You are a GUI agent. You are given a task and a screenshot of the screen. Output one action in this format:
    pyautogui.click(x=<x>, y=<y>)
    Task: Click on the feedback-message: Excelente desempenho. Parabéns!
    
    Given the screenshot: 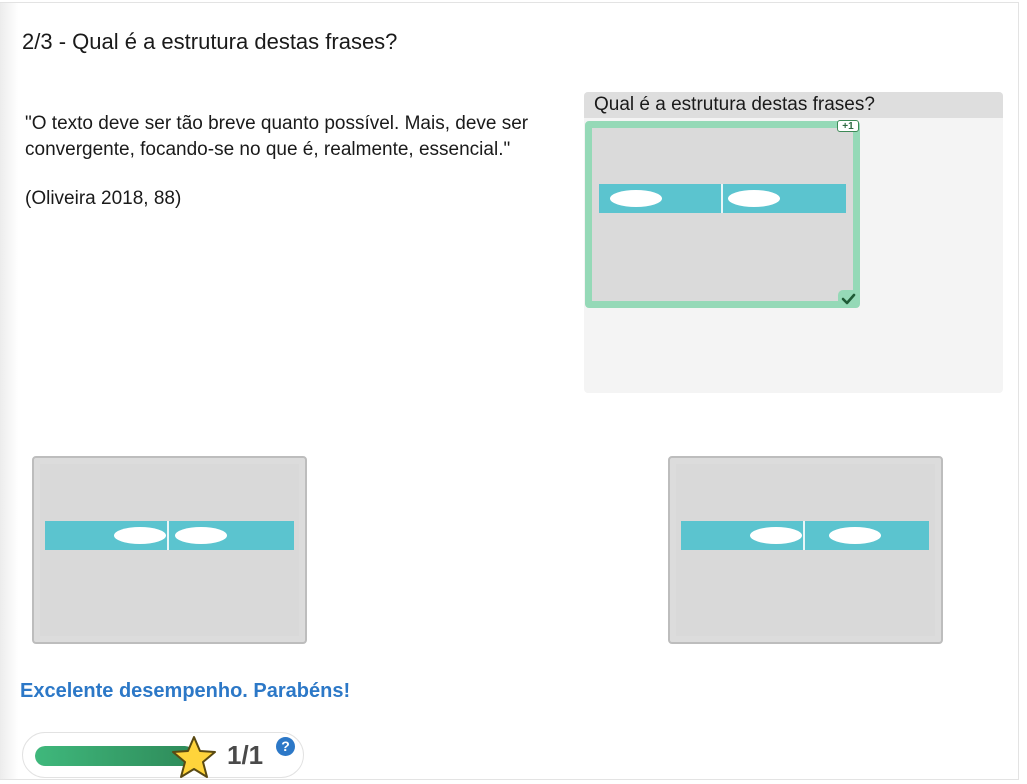 What is the action you would take?
    pyautogui.click(x=185, y=691)
    